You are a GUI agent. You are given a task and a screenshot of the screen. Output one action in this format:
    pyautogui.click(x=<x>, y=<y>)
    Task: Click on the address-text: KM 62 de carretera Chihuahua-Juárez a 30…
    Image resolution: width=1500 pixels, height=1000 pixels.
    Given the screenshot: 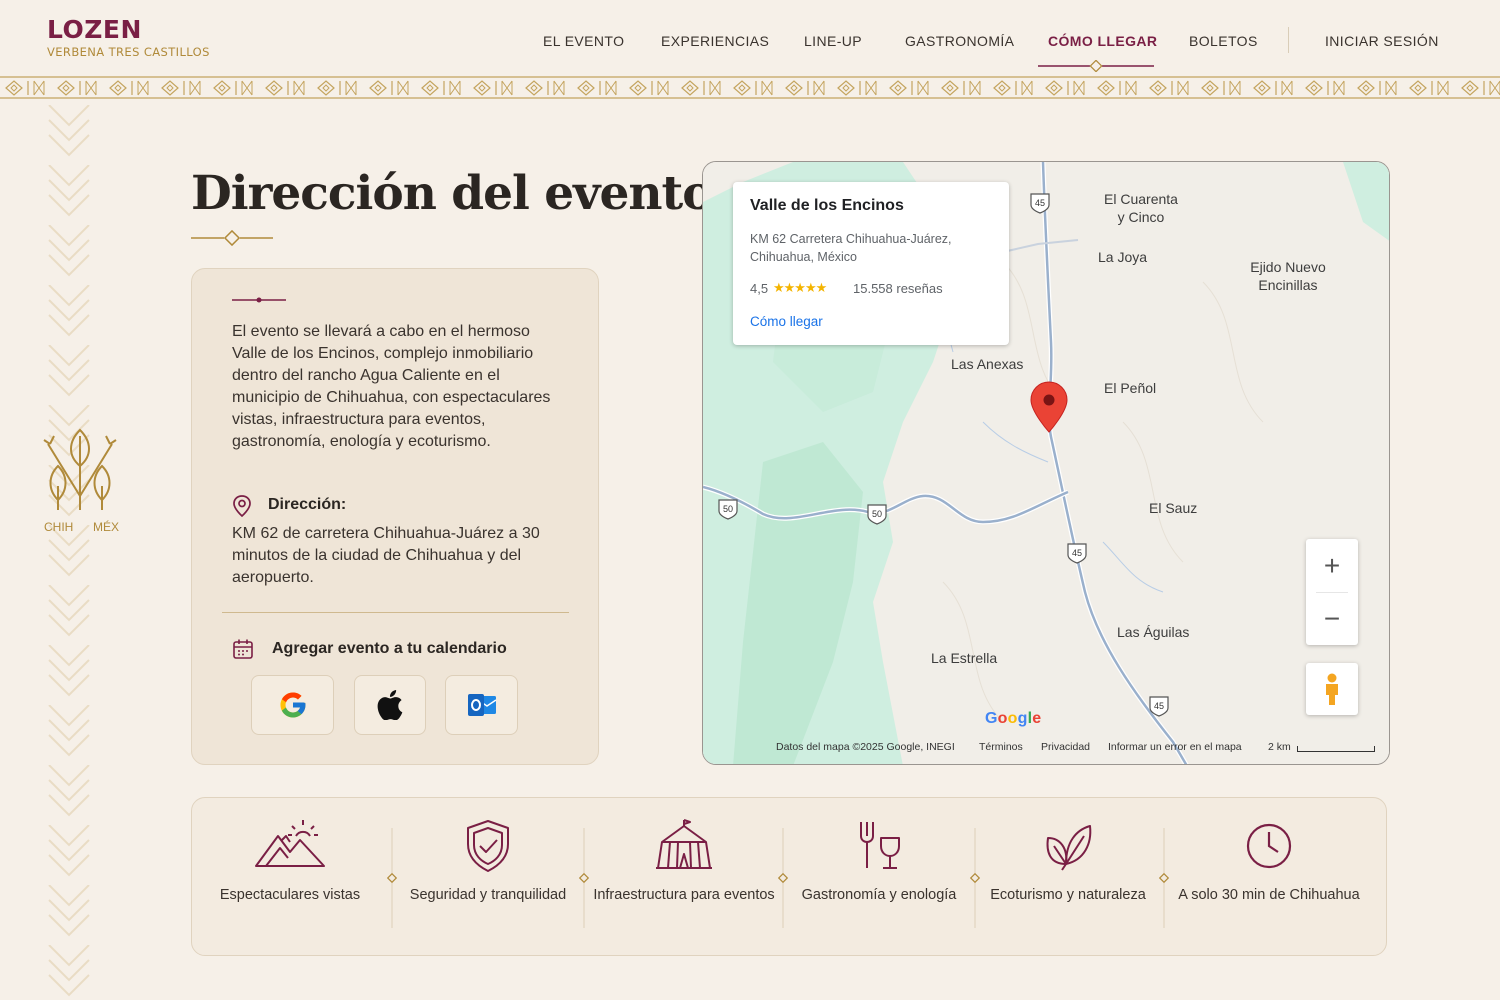 What is the action you would take?
    pyautogui.click(x=386, y=555)
    